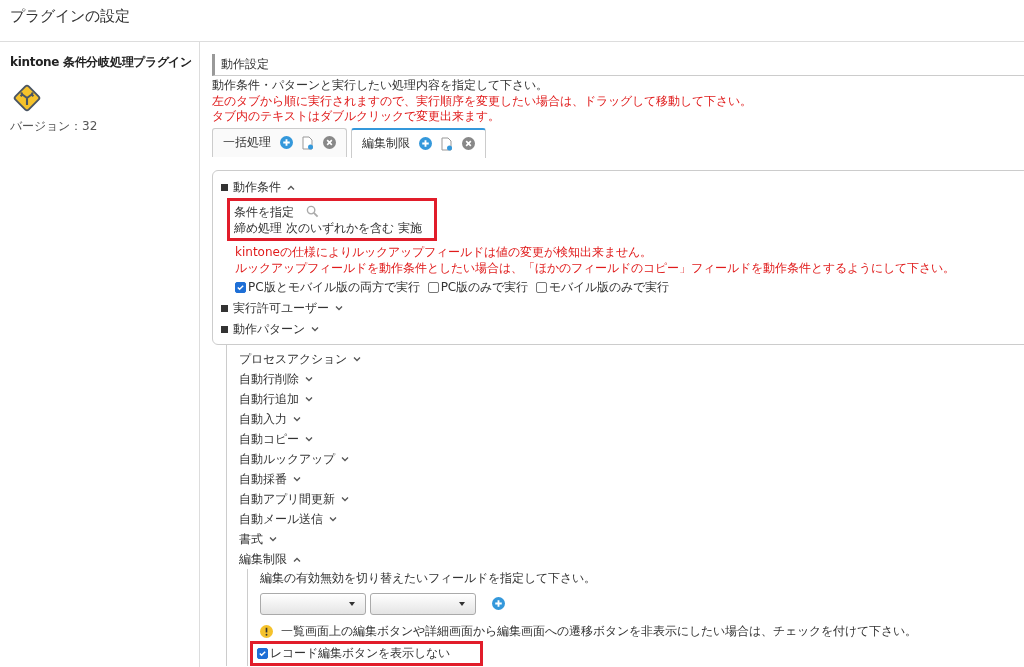  What do you see at coordinates (293, 359) in the screenshot?
I see `pattern-toggle: プロセスアクション` at bounding box center [293, 359].